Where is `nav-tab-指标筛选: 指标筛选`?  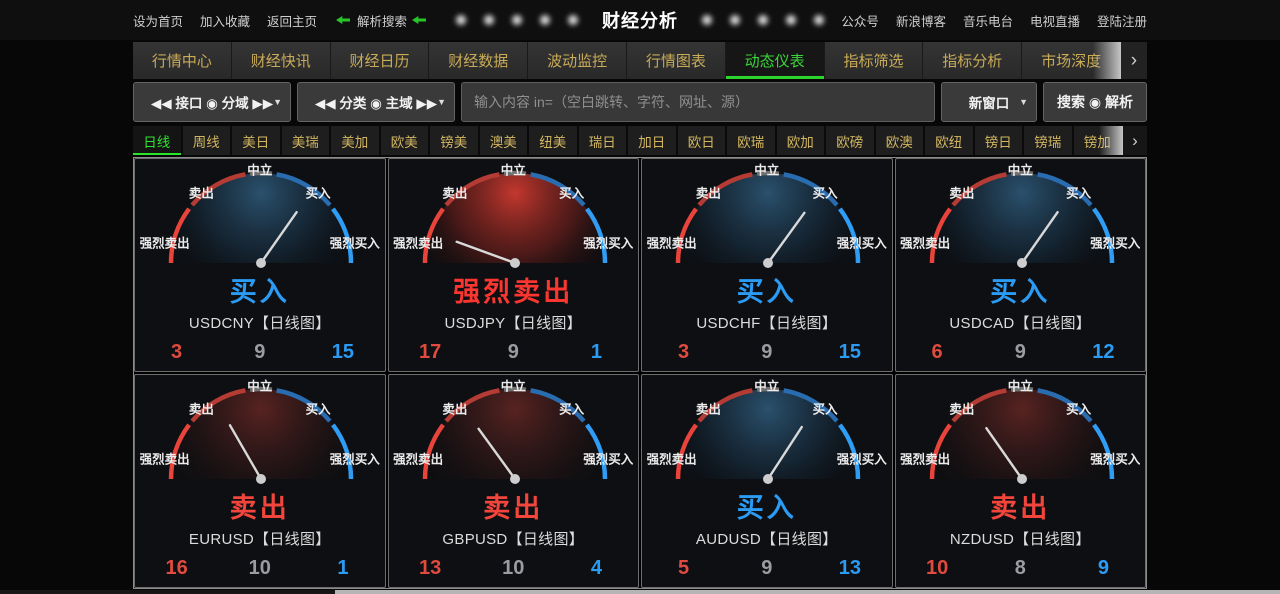
nav-tab-指标筛选: 指标筛选 is located at coordinates (874, 60).